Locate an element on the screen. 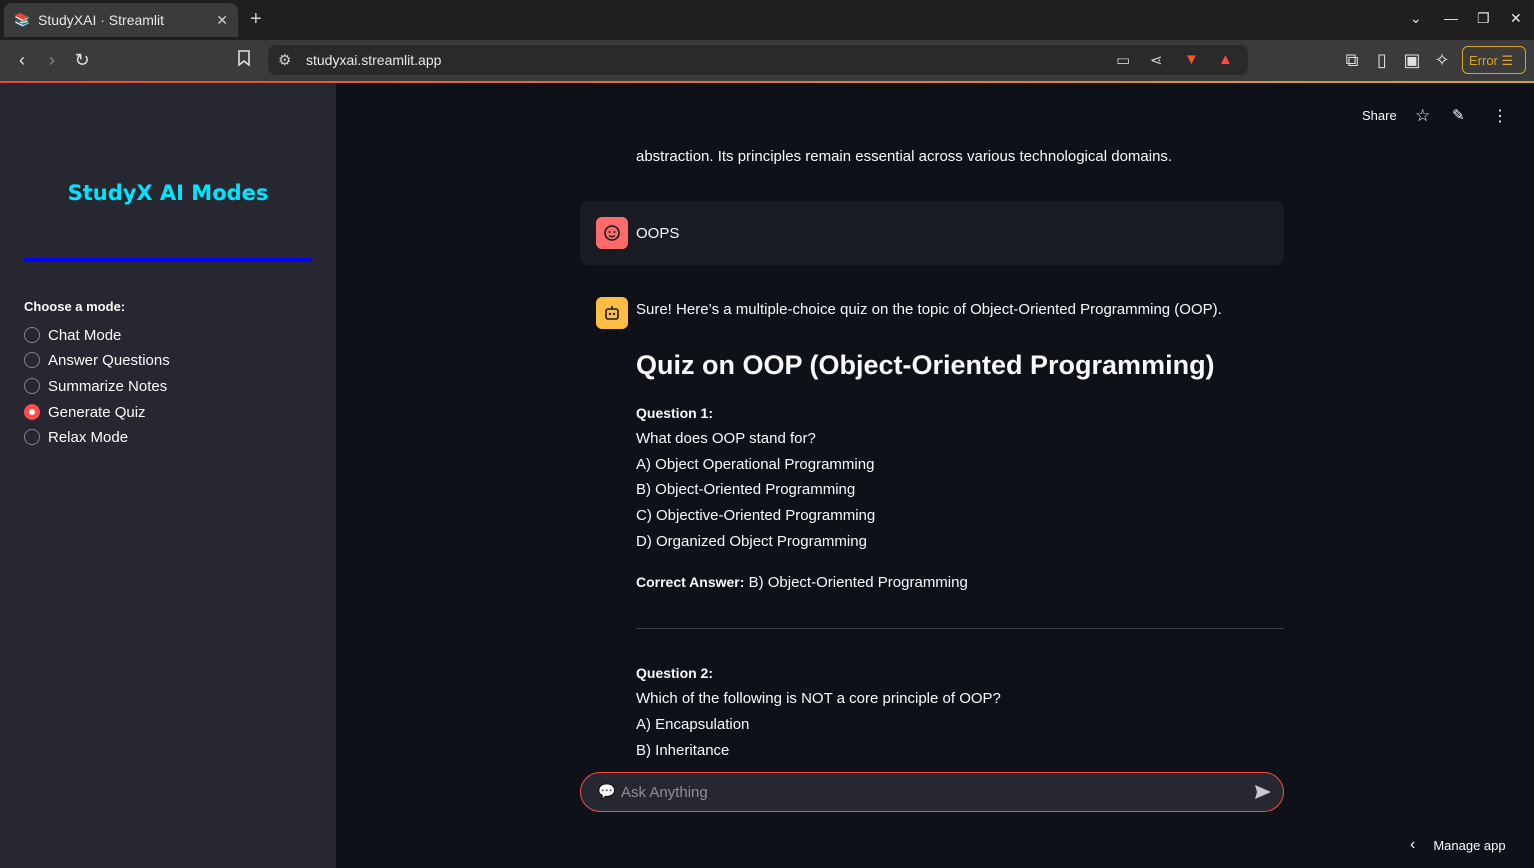  mode-option-chat: Chat Mode is located at coordinates (72, 335).